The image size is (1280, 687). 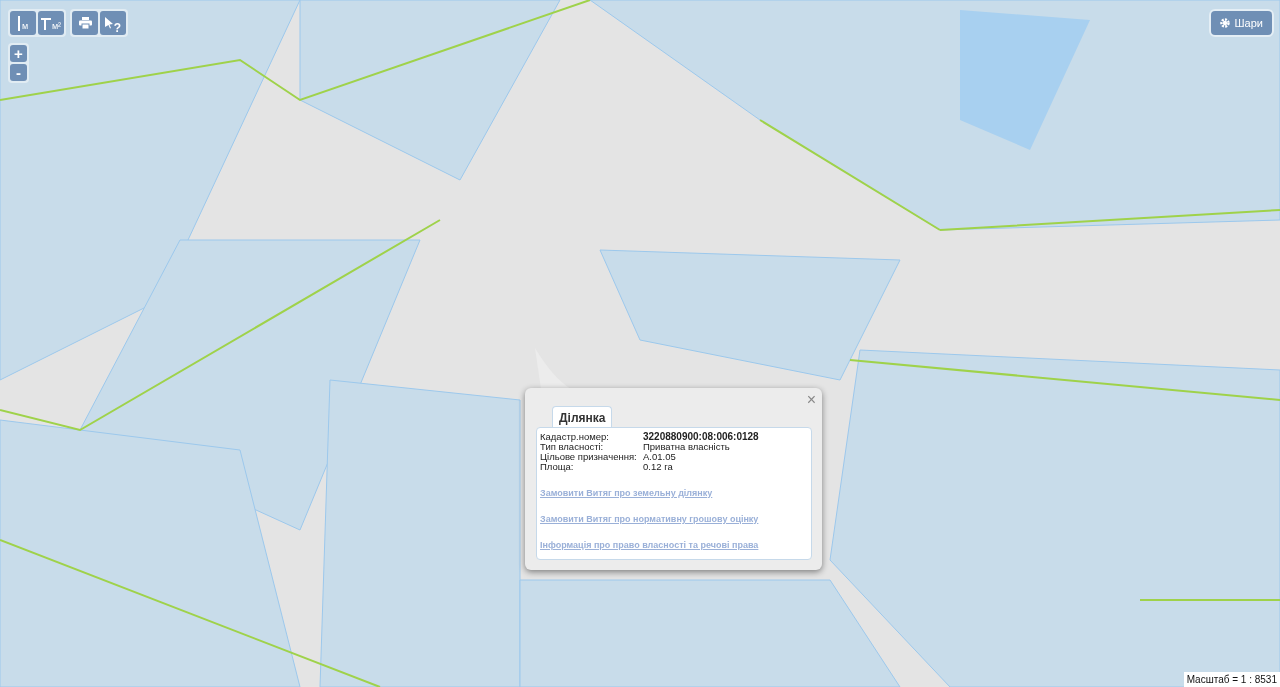 I want to click on field-value: 0.12 га, so click(x=658, y=467).